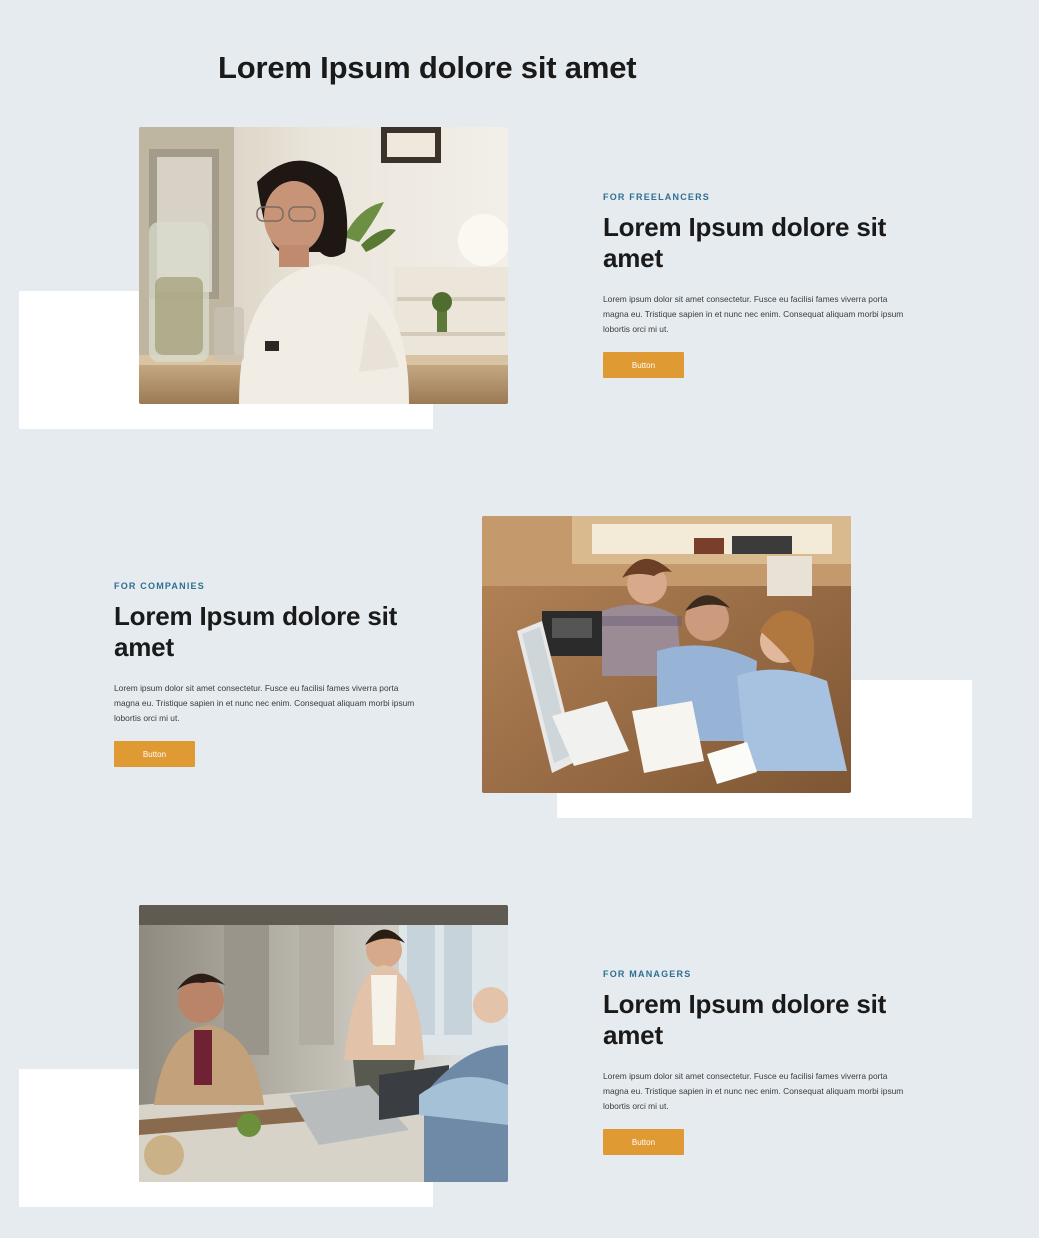 Image resolution: width=1039 pixels, height=1238 pixels. Describe the element at coordinates (427, 67) in the screenshot. I see `page-title: Lorem Ipsum dolore sit amet` at that location.